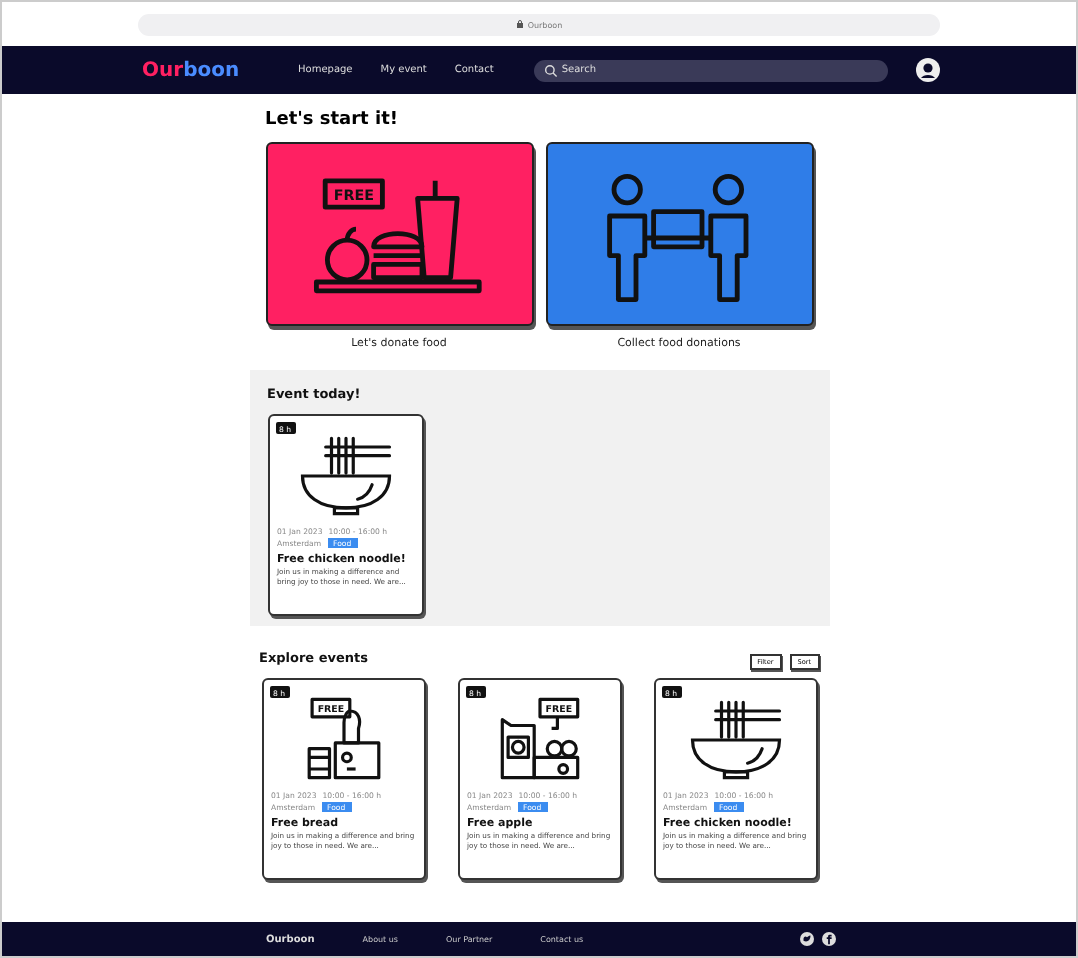 This screenshot has height=958, width=1078. Describe the element at coordinates (206, 70) in the screenshot. I see `logo: Ourboon` at that location.